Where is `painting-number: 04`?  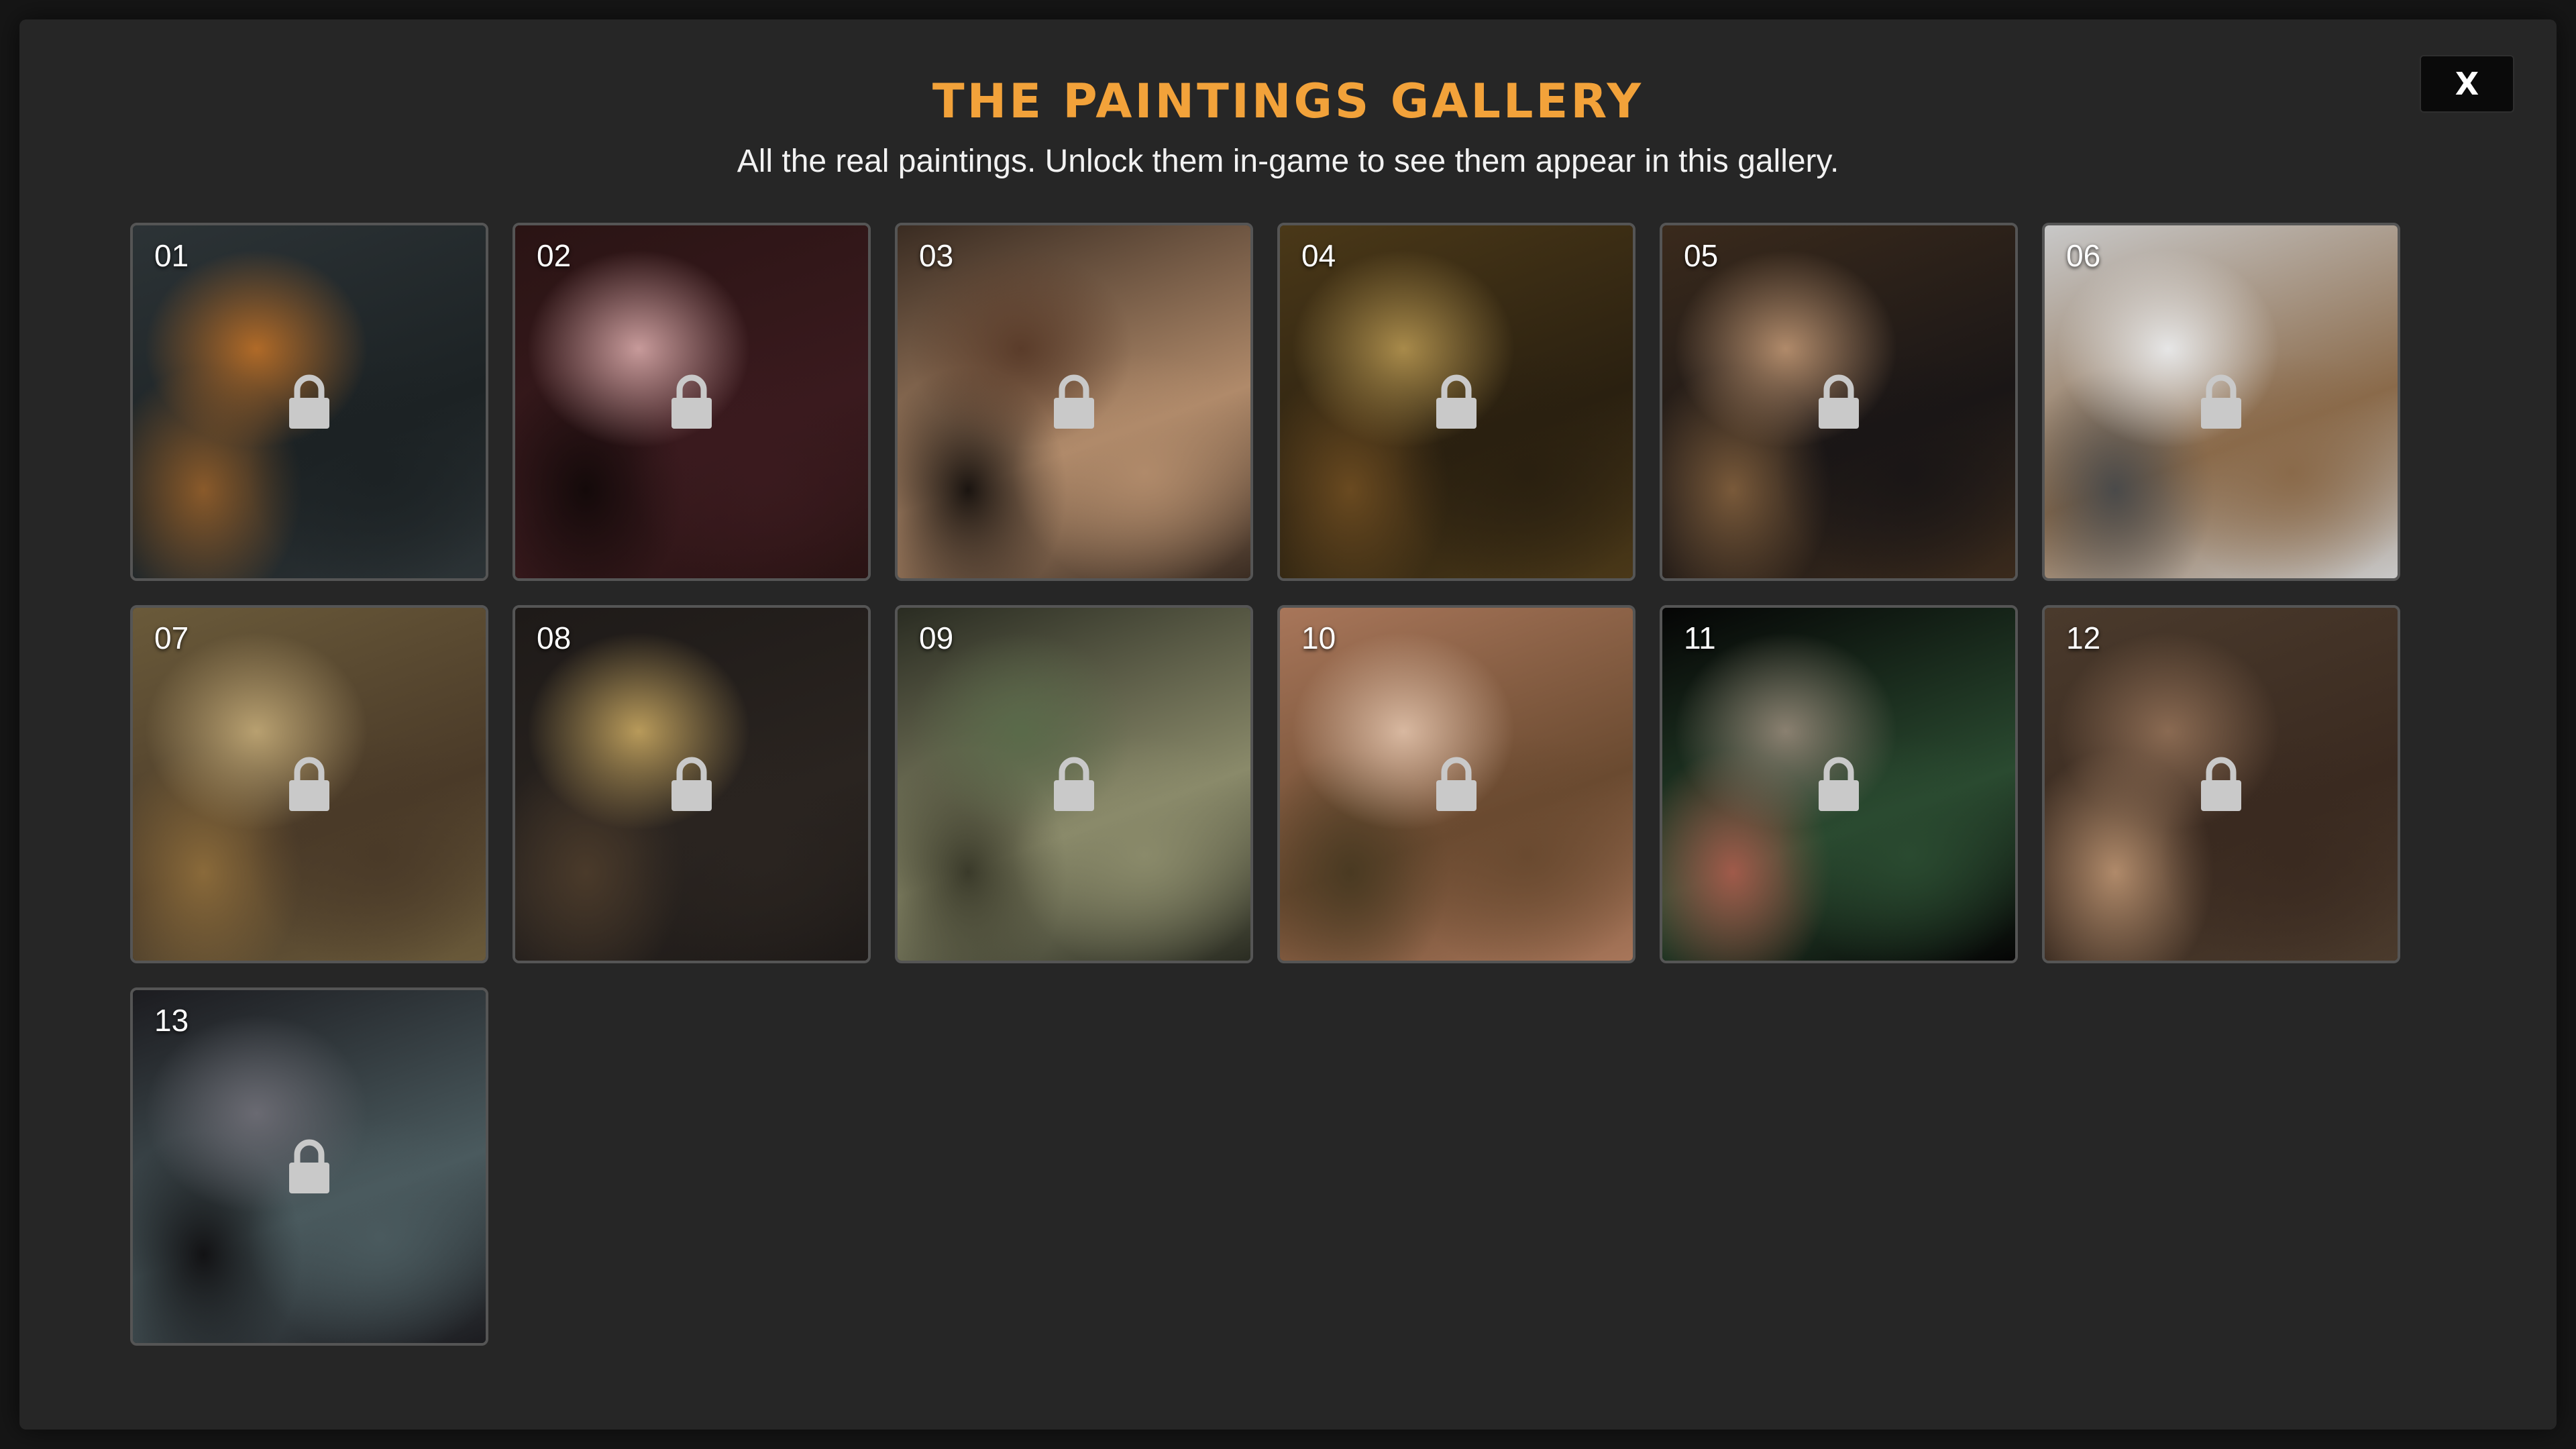
painting-number: 04 is located at coordinates (1318, 255).